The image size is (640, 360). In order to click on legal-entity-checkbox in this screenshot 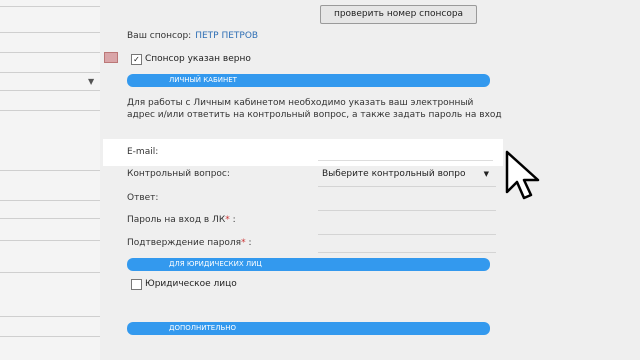, I will do `click(136, 284)`.